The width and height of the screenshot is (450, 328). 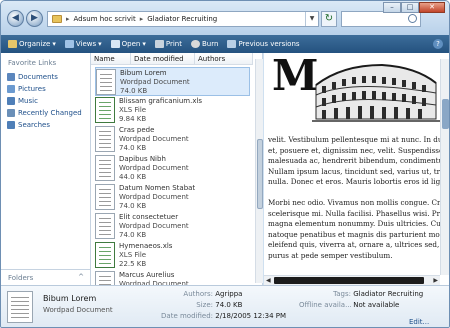 I want to click on column-header-name: Name, so click(x=111, y=58).